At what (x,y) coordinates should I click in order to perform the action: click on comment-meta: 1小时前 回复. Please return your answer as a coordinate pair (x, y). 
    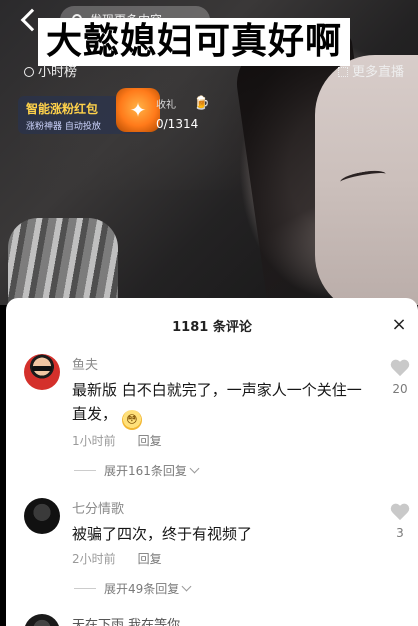
    Looking at the image, I should click on (117, 440).